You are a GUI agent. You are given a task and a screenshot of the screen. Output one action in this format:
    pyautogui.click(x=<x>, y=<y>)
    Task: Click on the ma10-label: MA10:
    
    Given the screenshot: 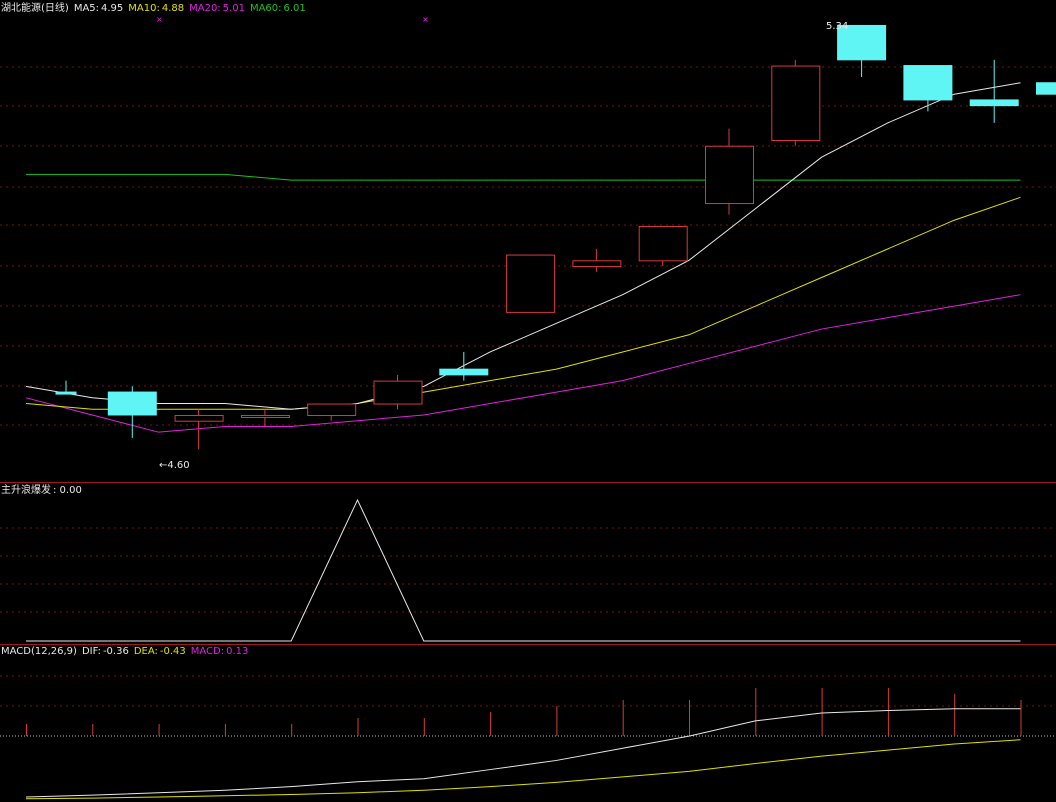 What is the action you would take?
    pyautogui.click(x=144, y=8)
    